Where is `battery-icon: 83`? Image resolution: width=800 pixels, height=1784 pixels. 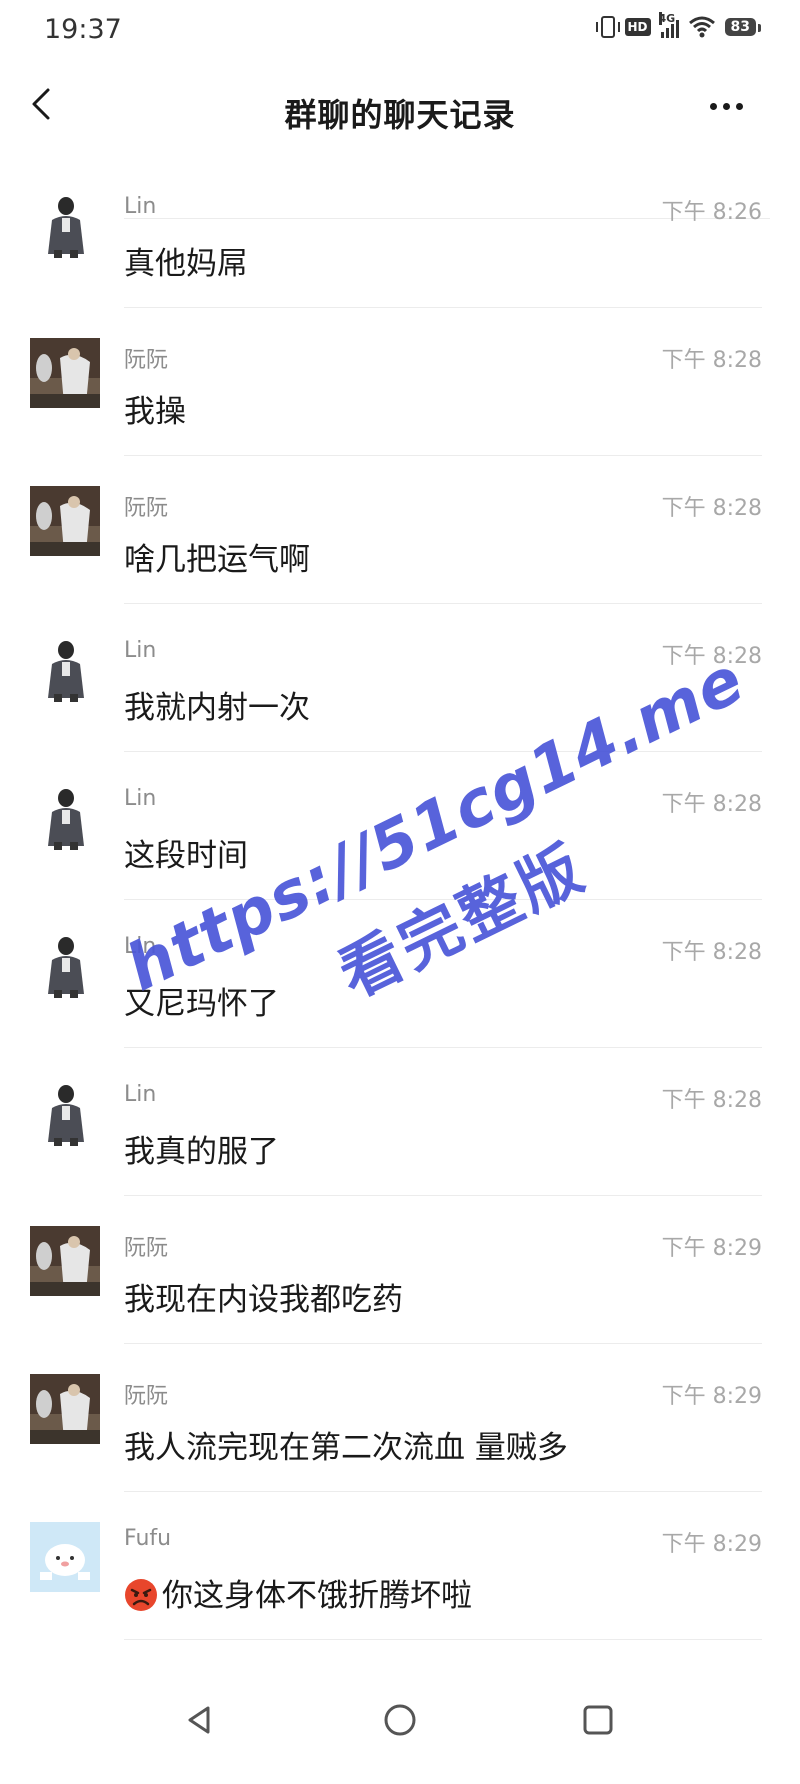
battery-icon: 83 is located at coordinates (743, 27).